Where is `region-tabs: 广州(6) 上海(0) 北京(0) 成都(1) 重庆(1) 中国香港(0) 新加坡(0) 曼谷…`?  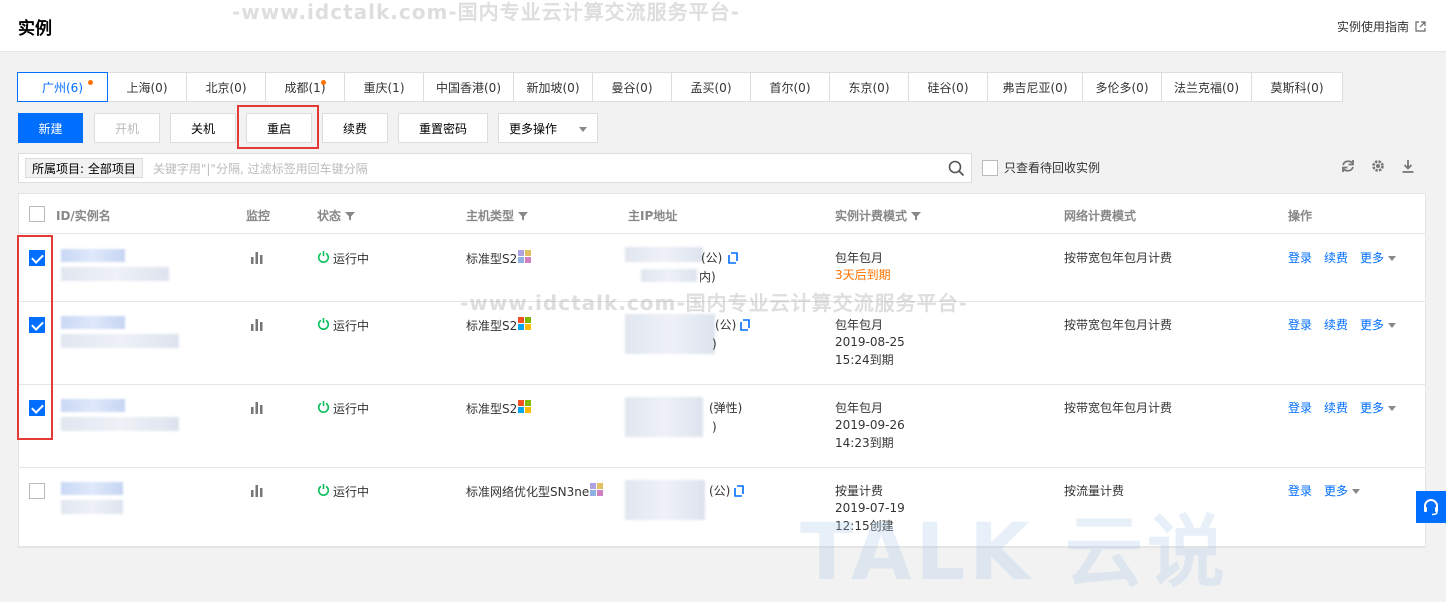 region-tabs: 广州(6) 上海(0) 北京(0) 成都(1) 重庆(1) 中国香港(0) 新加坡(0) 曼谷… is located at coordinates (680, 87).